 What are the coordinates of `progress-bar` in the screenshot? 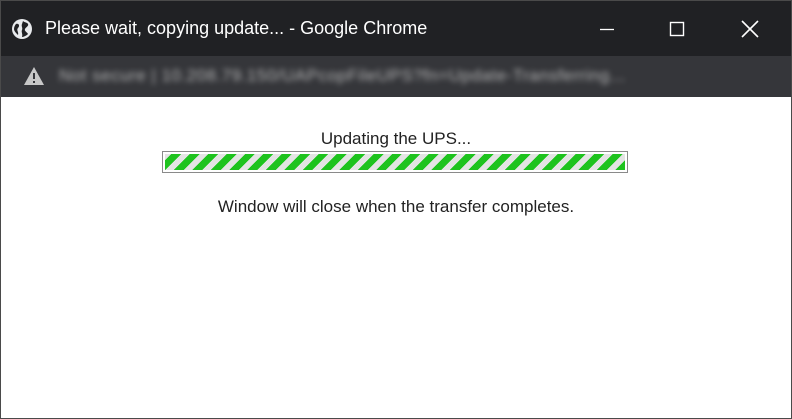 It's located at (395, 162).